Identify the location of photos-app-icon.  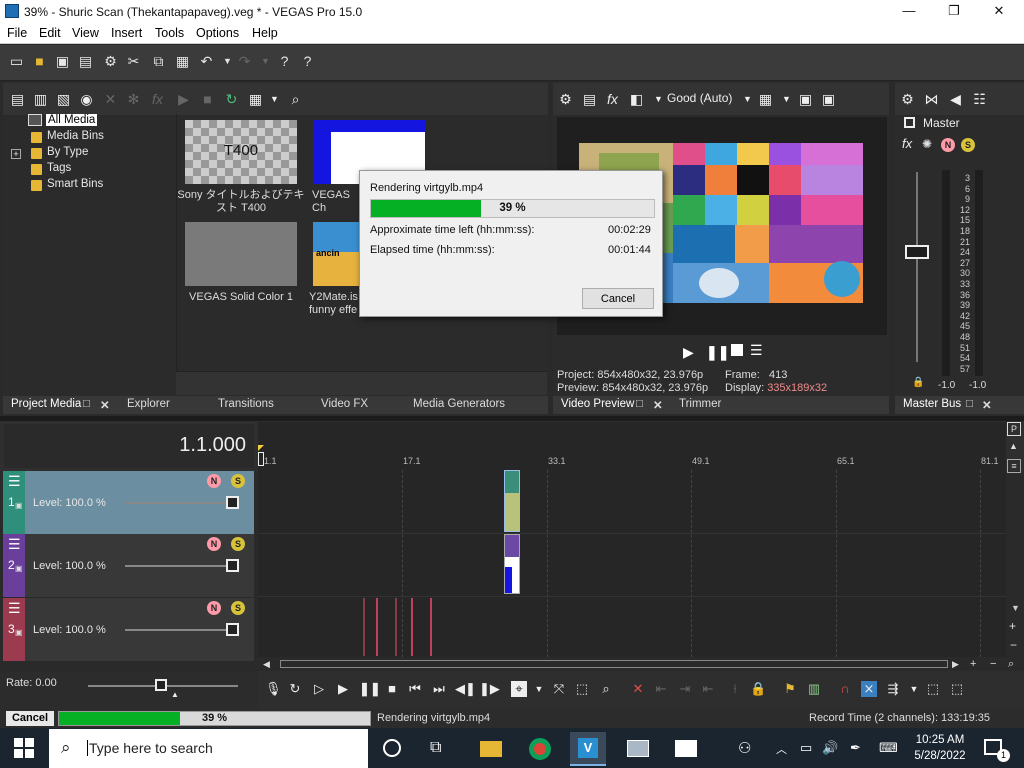
(638, 749).